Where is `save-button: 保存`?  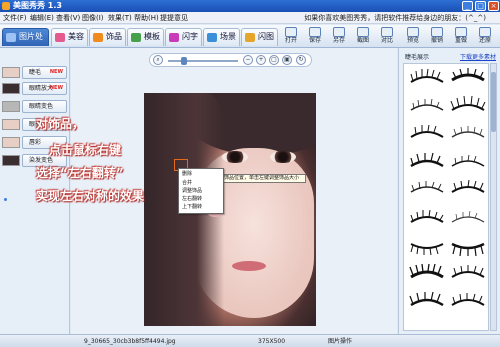 save-button: 保存 is located at coordinates (315, 37).